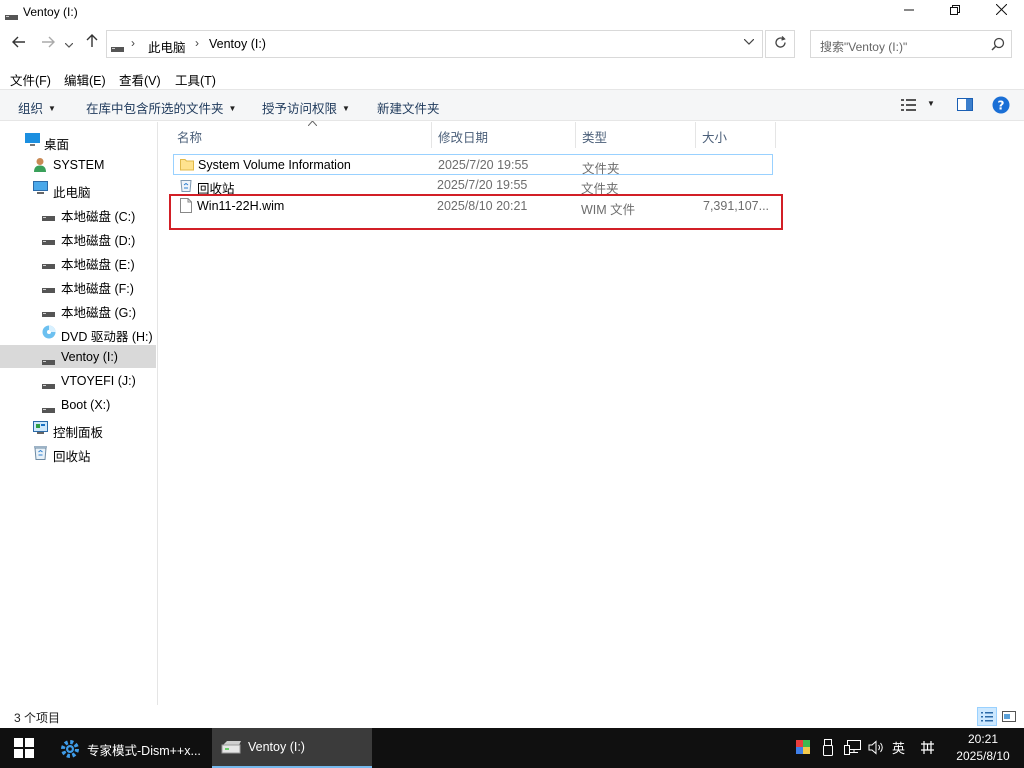  What do you see at coordinates (931, 103) in the screenshot?
I see `view-options-caret-icon: ▼` at bounding box center [931, 103].